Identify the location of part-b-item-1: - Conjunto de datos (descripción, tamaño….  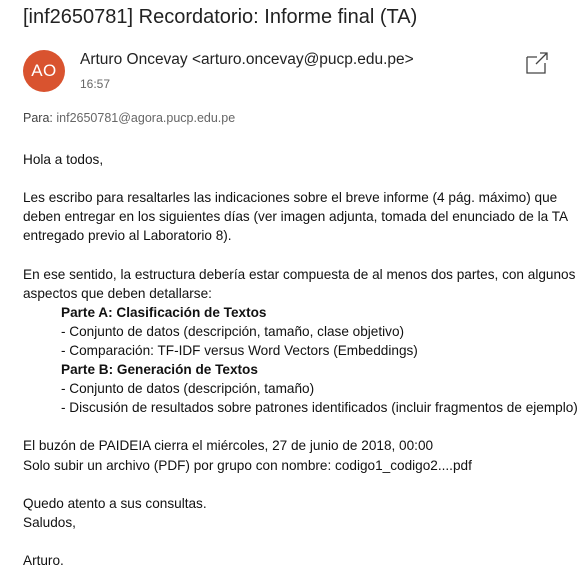
(188, 389).